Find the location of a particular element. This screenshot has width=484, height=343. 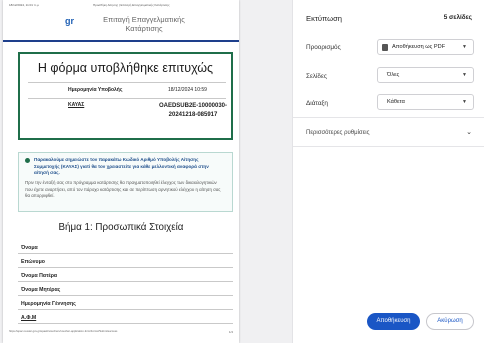

field-label: Α.Φ.Μ is located at coordinates (29, 318).